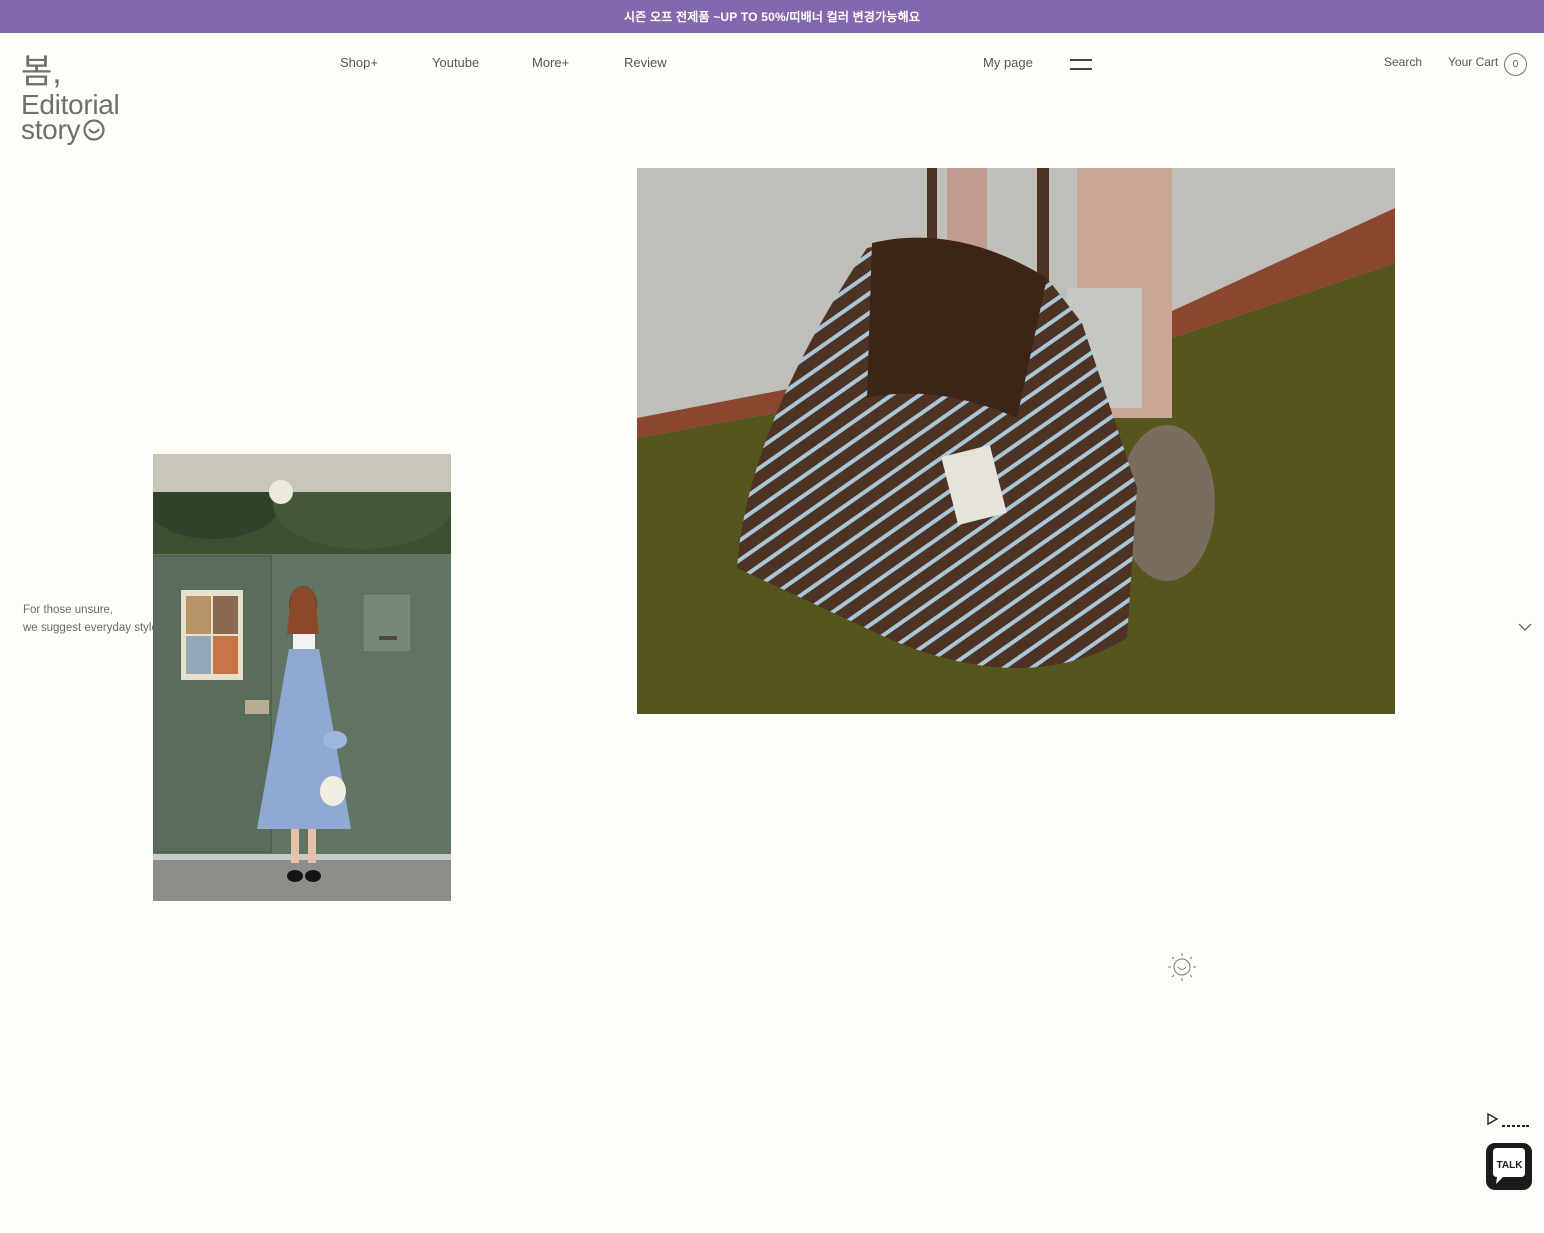 The height and width of the screenshot is (1233, 1544). Describe the element at coordinates (1081, 64) in the screenshot. I see `menu-icon` at that location.